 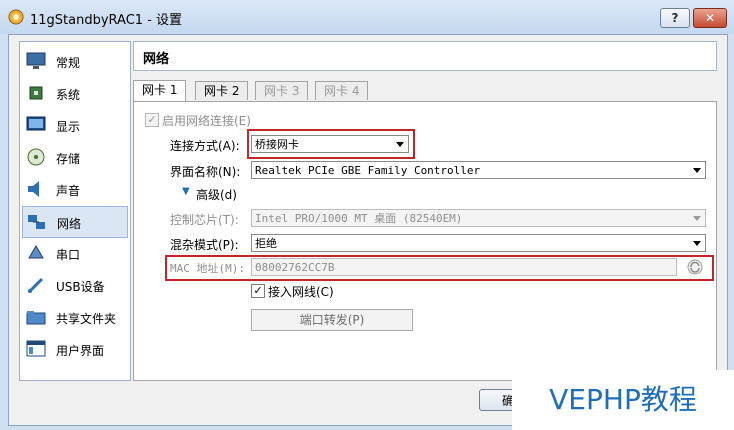 What do you see at coordinates (68, 63) in the screenshot?
I see `sidebar-item-label: 常规` at bounding box center [68, 63].